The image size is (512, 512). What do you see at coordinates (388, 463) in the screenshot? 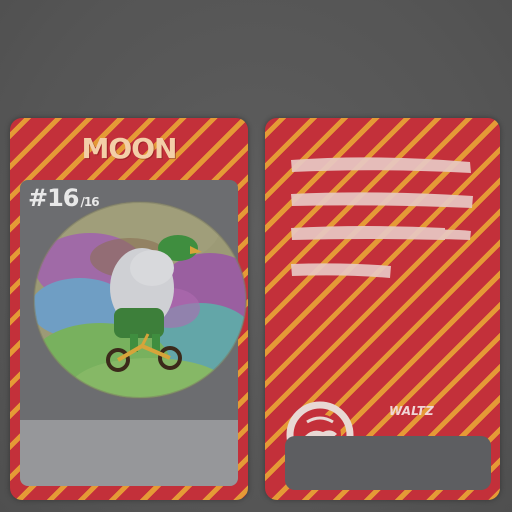
I see `back-panel` at bounding box center [388, 463].